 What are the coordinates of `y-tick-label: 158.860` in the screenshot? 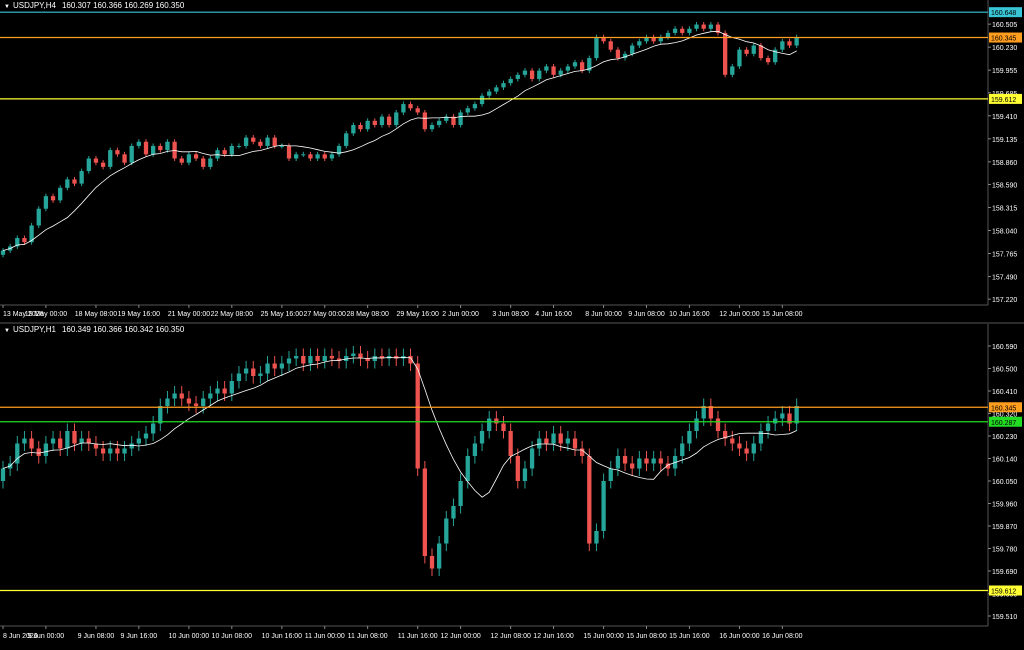 It's located at (1004, 163).